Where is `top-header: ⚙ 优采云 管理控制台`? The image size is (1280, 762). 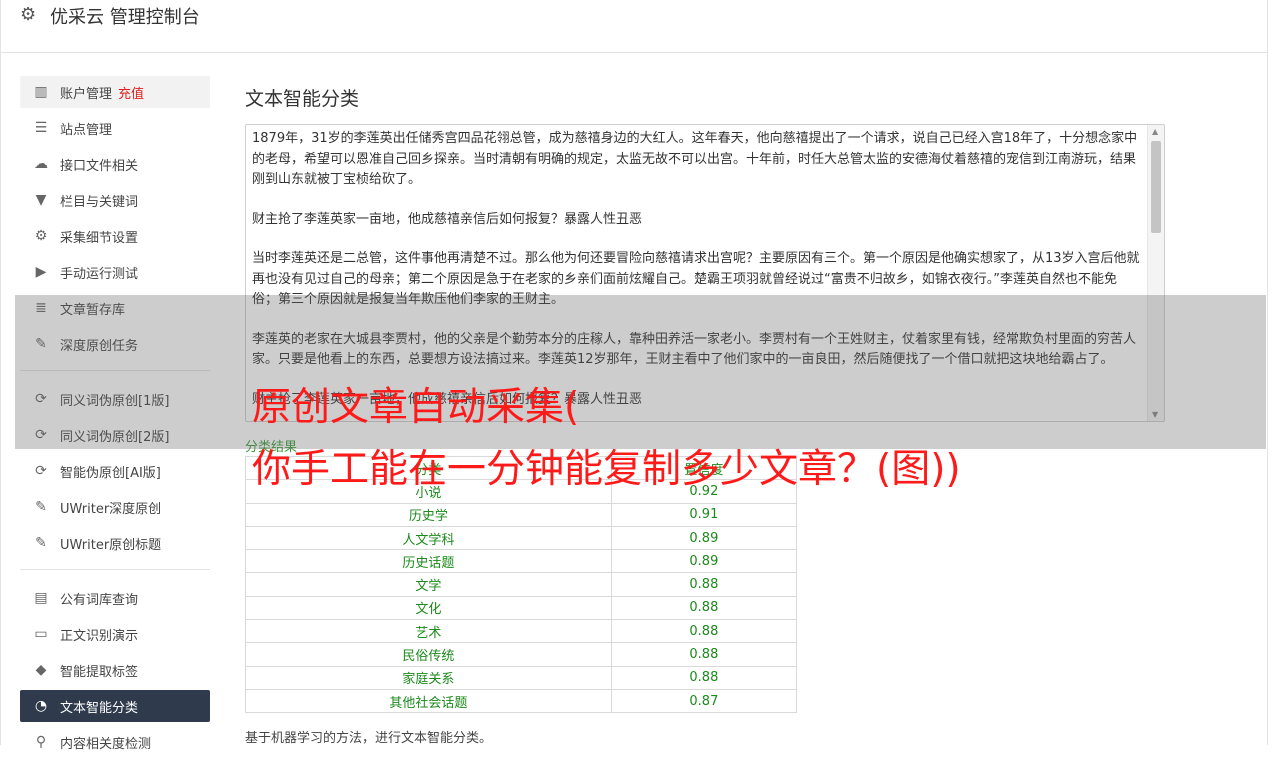
top-header: ⚙ 优采云 管理控制台 is located at coordinates (634, 26).